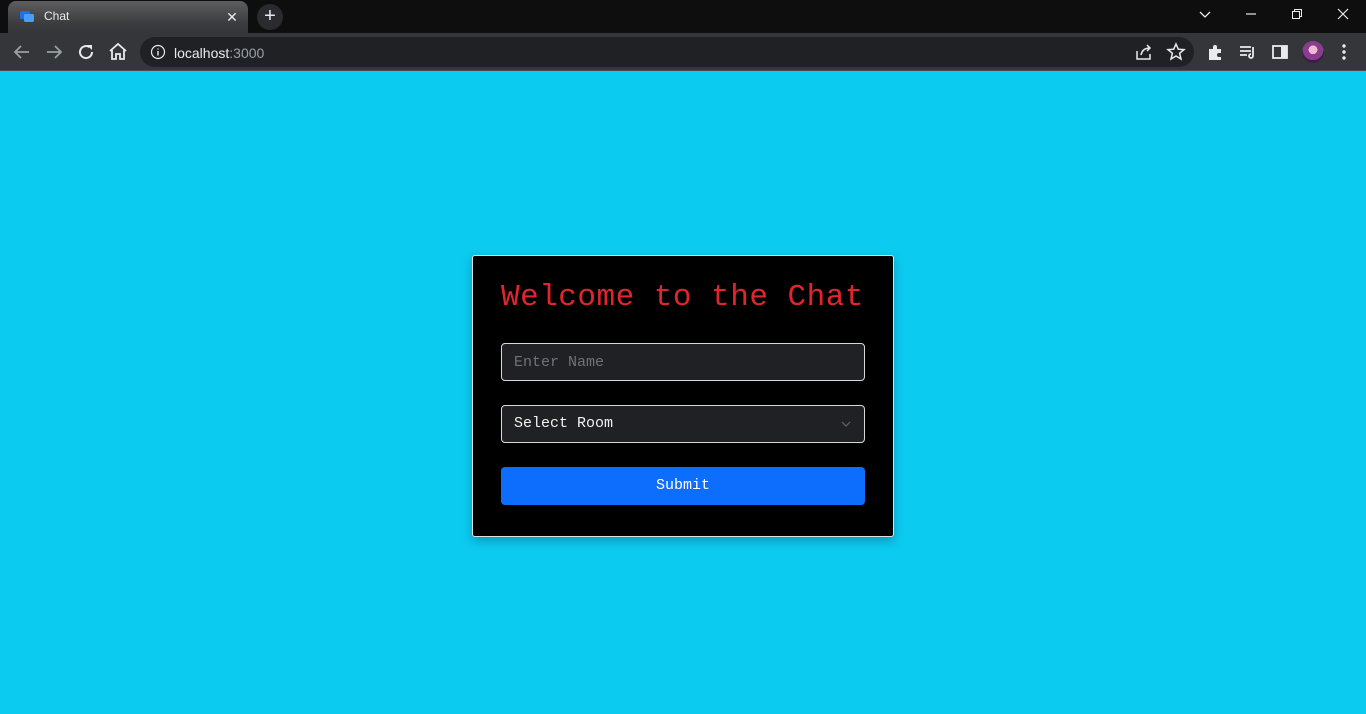 Image resolution: width=1366 pixels, height=714 pixels. I want to click on room-select: Select Room, so click(683, 424).